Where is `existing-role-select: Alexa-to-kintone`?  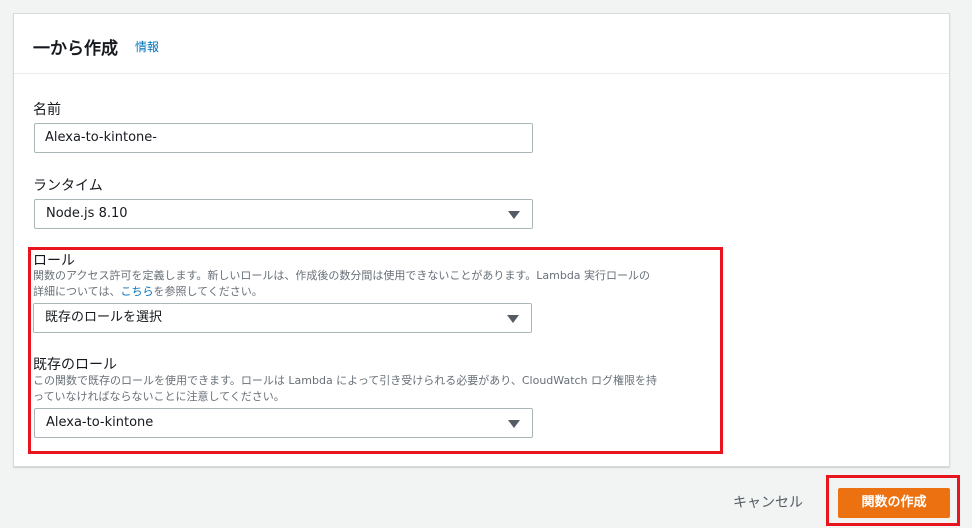
existing-role-select: Alexa-to-kintone is located at coordinates (283, 423).